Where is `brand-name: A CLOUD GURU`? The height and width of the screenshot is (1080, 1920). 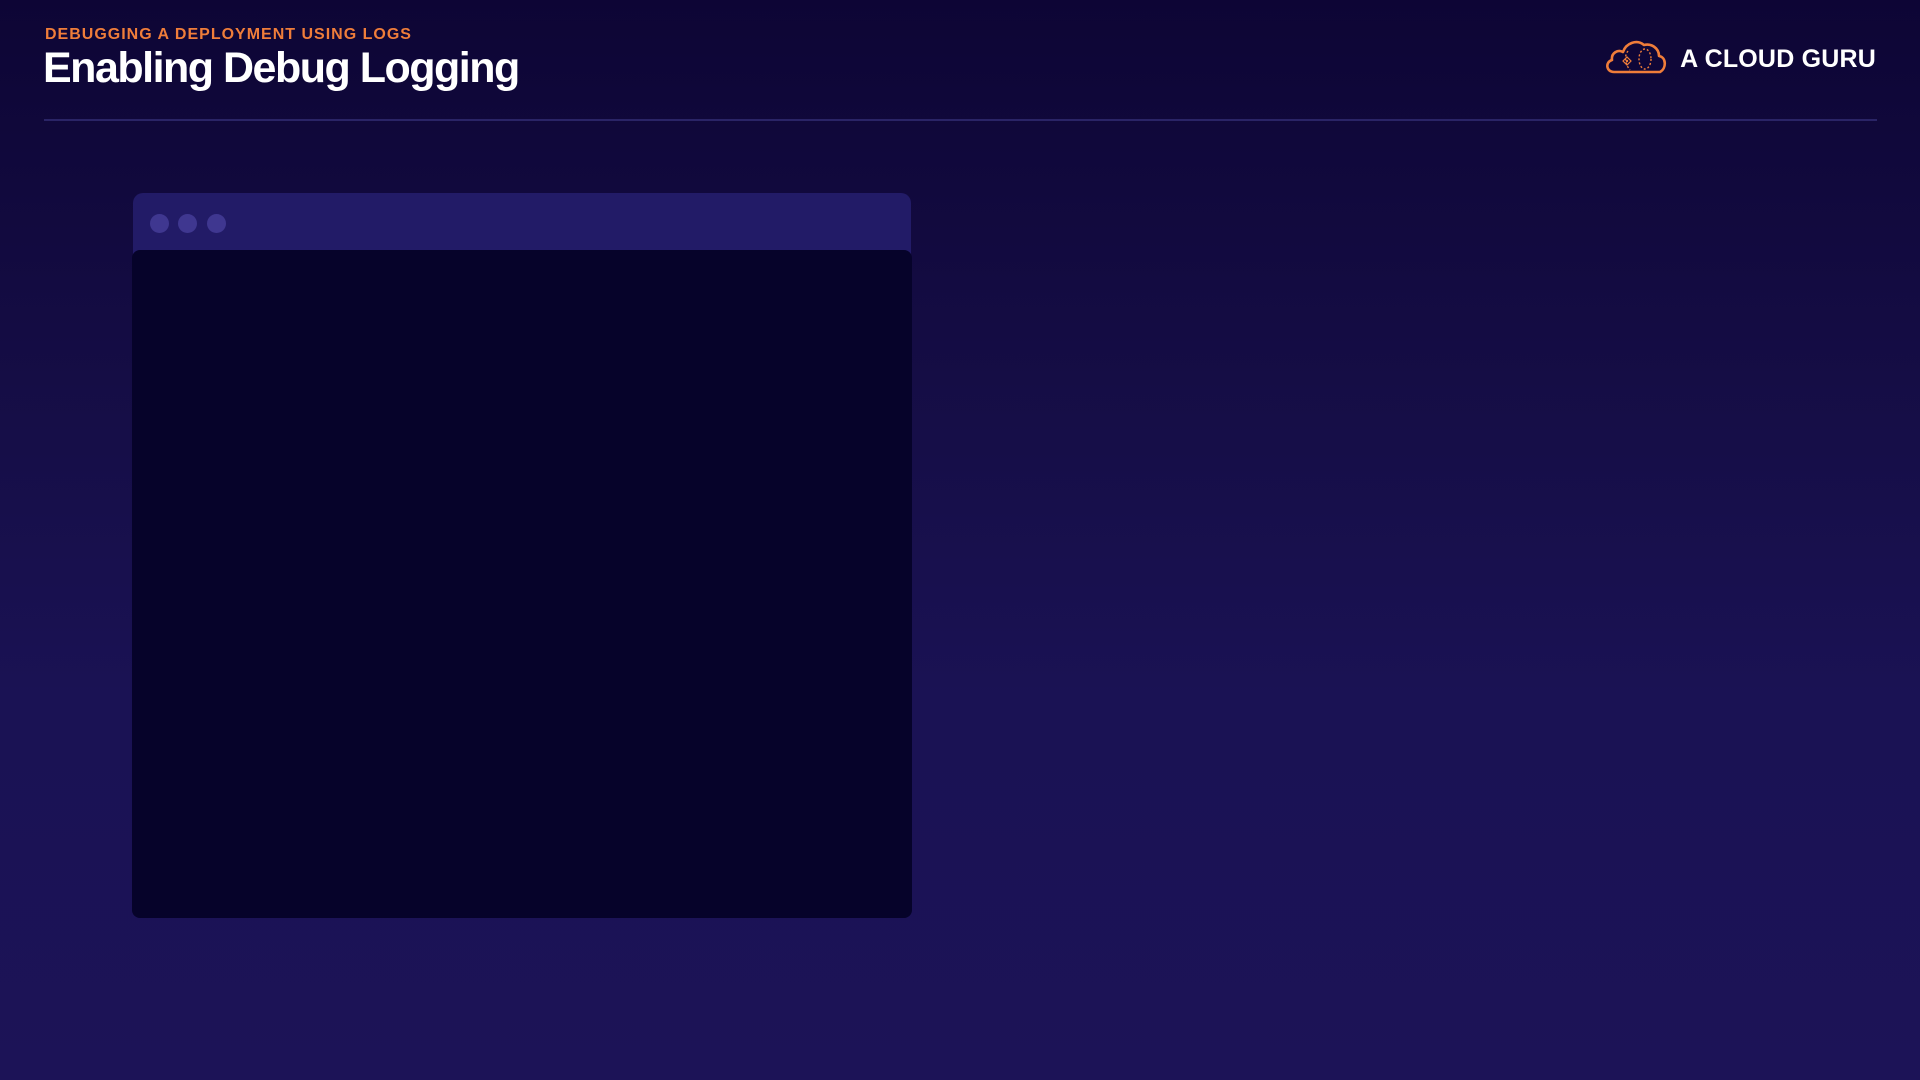 brand-name: A CLOUD GURU is located at coordinates (1778, 58).